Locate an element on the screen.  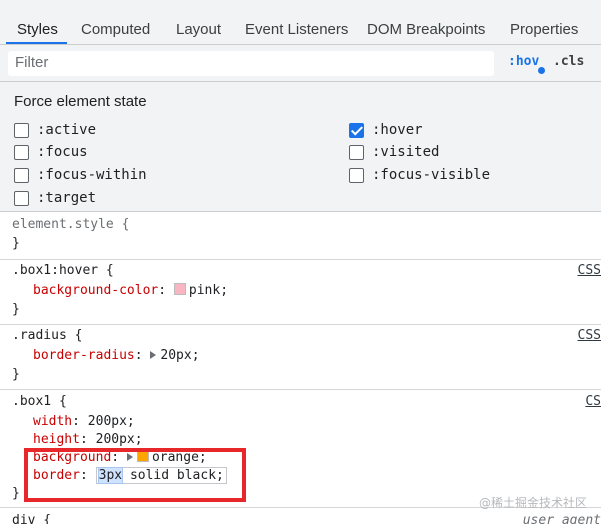
state-label: :visited is located at coordinates (406, 152).